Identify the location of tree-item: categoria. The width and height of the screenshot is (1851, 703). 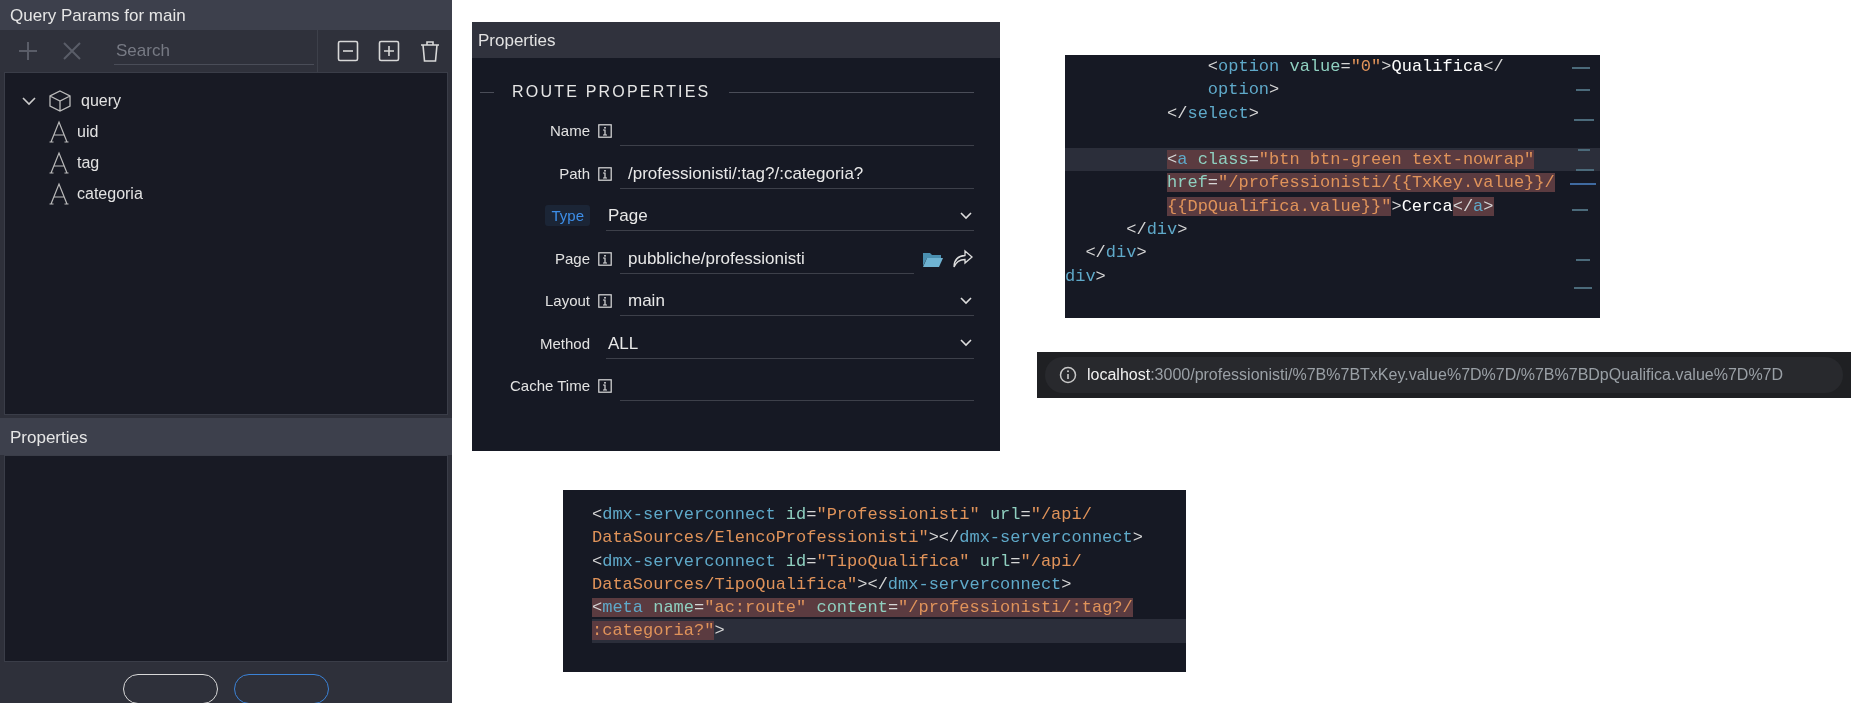
(110, 193).